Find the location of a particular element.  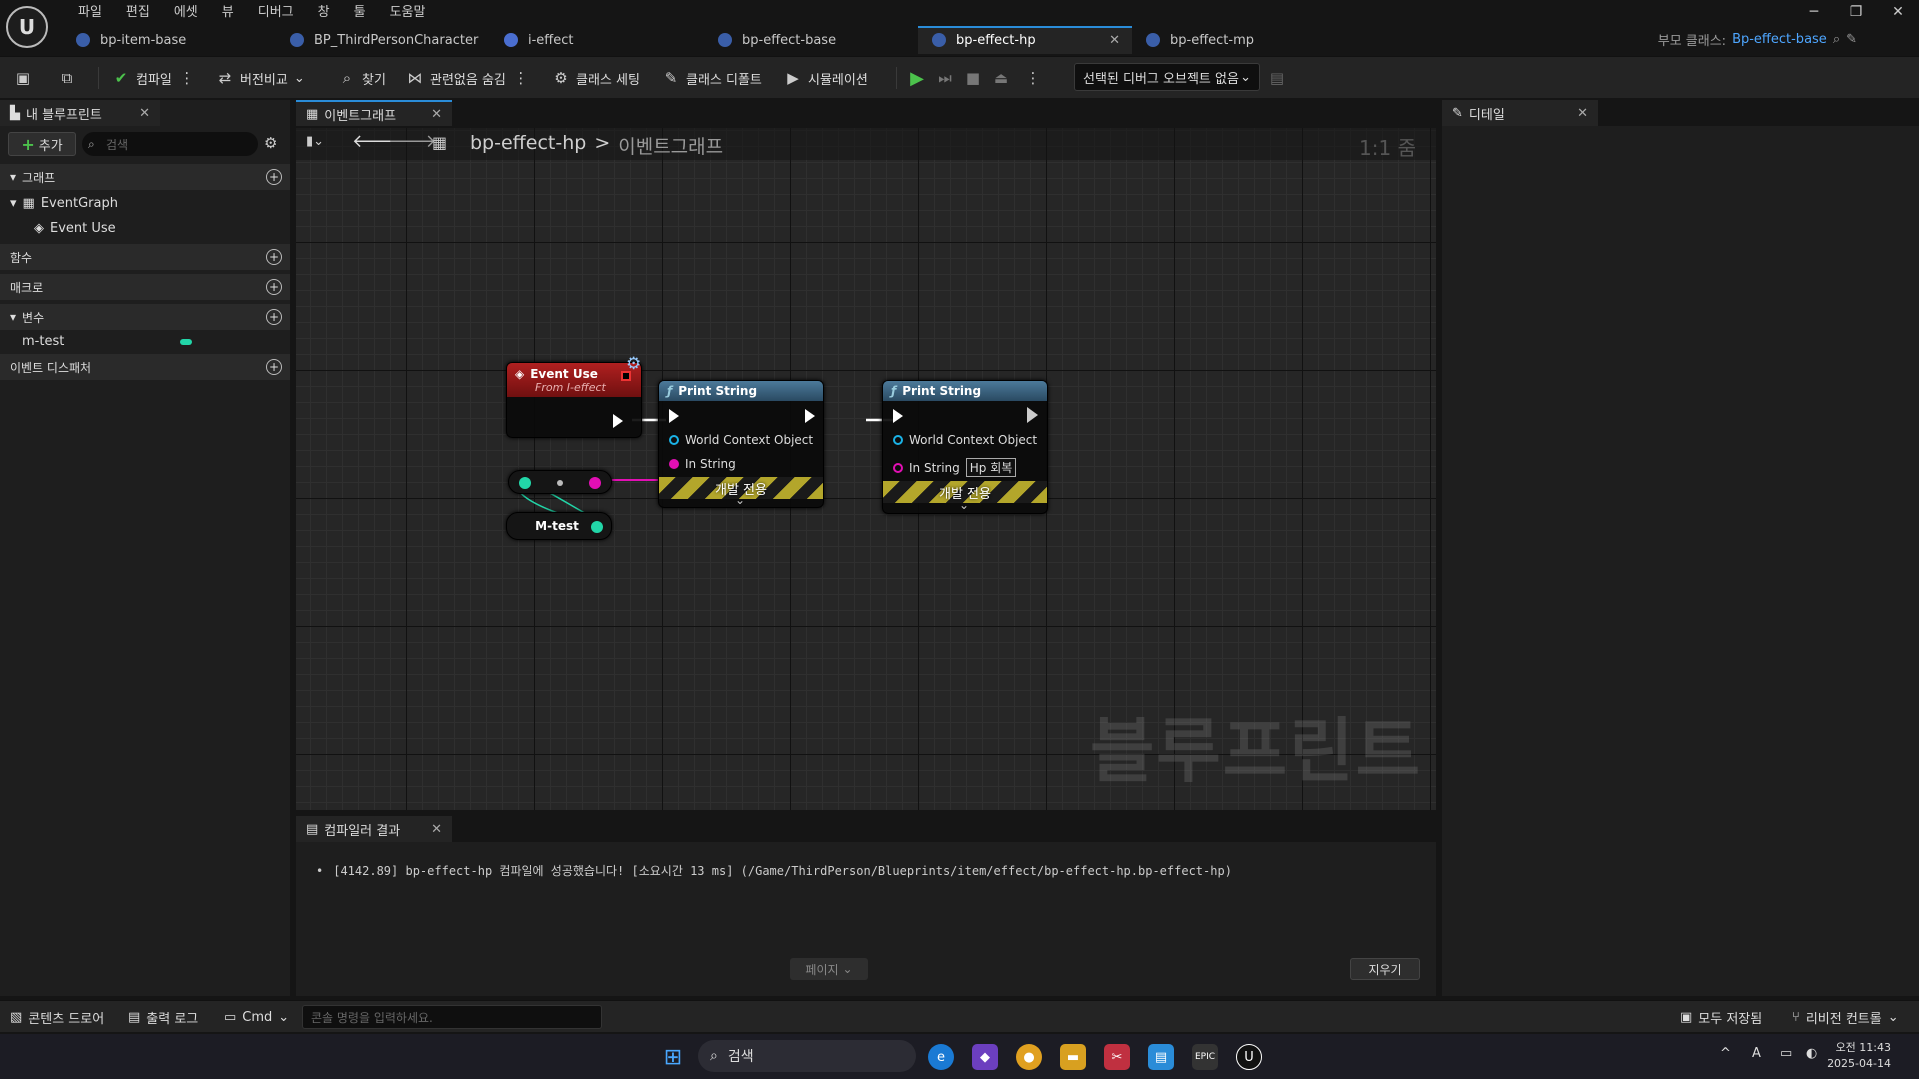

clear-button: 지우기 is located at coordinates (1385, 969).